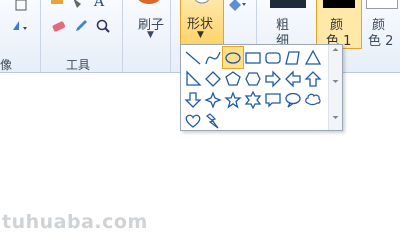 The image size is (400, 240). What do you see at coordinates (193, 120) in the screenshot?
I see `heart-icon` at bounding box center [193, 120].